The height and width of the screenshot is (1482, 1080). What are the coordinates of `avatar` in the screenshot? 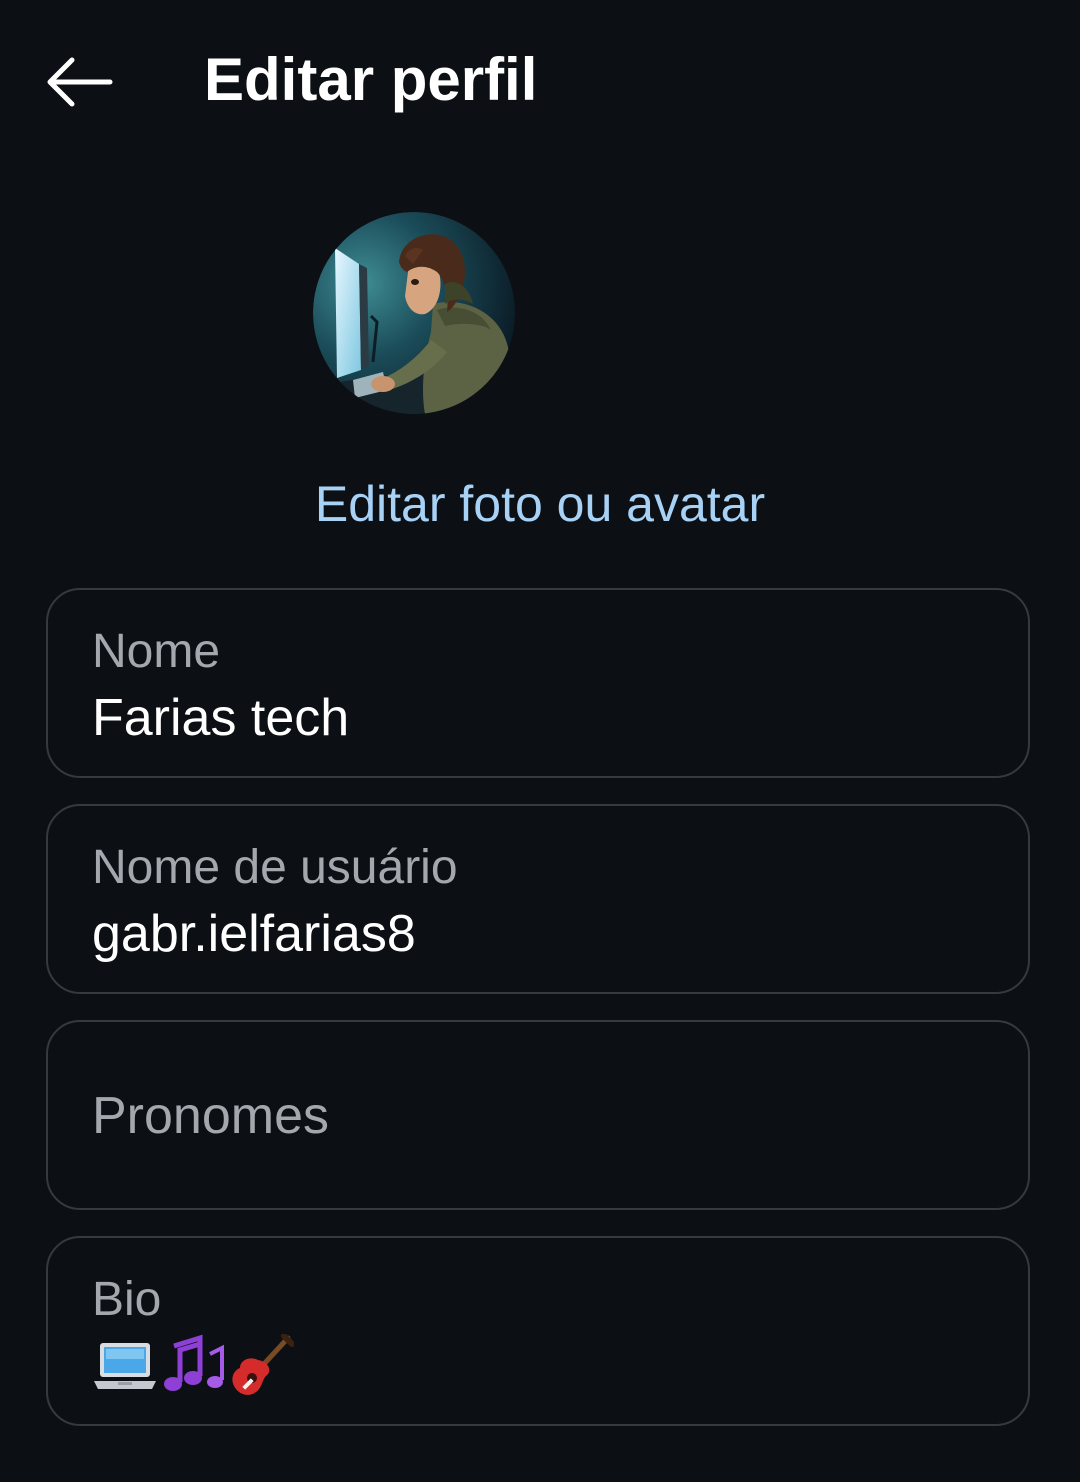 It's located at (414, 313).